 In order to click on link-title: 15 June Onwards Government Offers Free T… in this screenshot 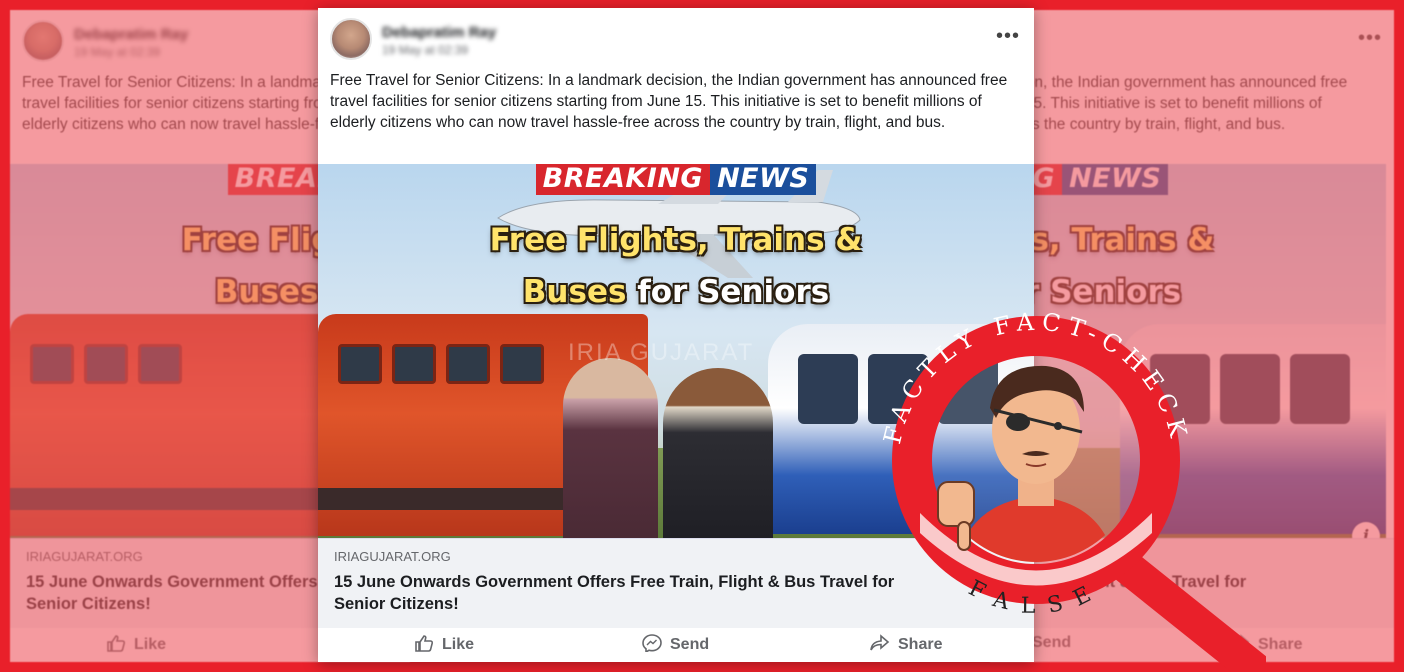, I will do `click(634, 593)`.